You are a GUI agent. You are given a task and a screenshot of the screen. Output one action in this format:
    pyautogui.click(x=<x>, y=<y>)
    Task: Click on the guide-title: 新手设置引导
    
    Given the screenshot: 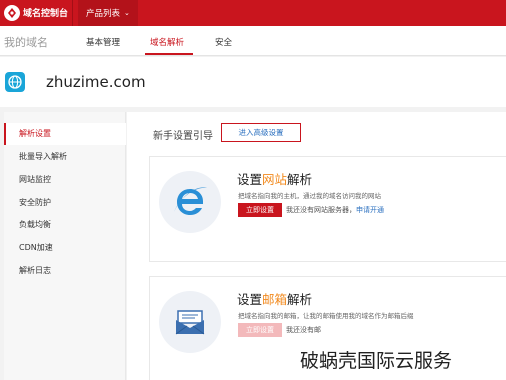 What is the action you would take?
    pyautogui.click(x=183, y=136)
    